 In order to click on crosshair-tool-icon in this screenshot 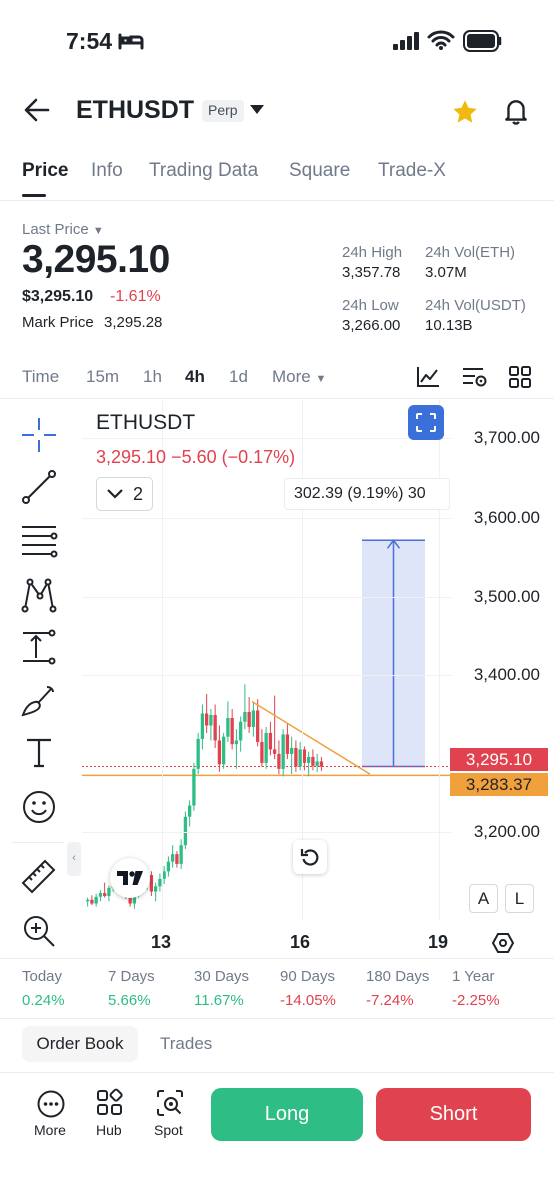, I will do `click(39, 435)`.